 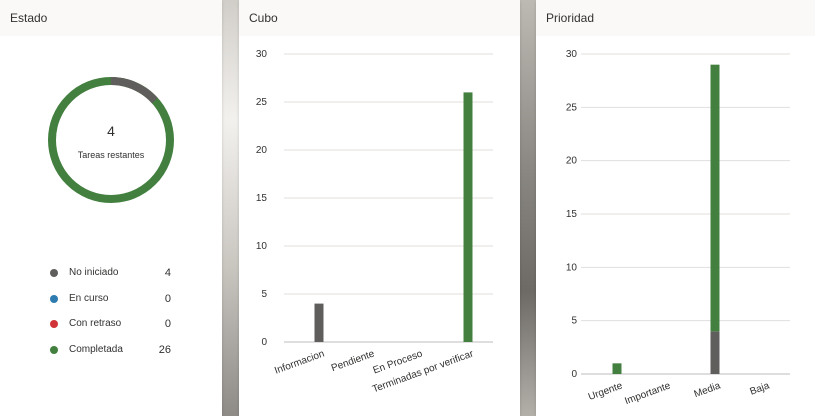 What do you see at coordinates (675, 18) in the screenshot?
I see `prioridad-card-title: Prioridad` at bounding box center [675, 18].